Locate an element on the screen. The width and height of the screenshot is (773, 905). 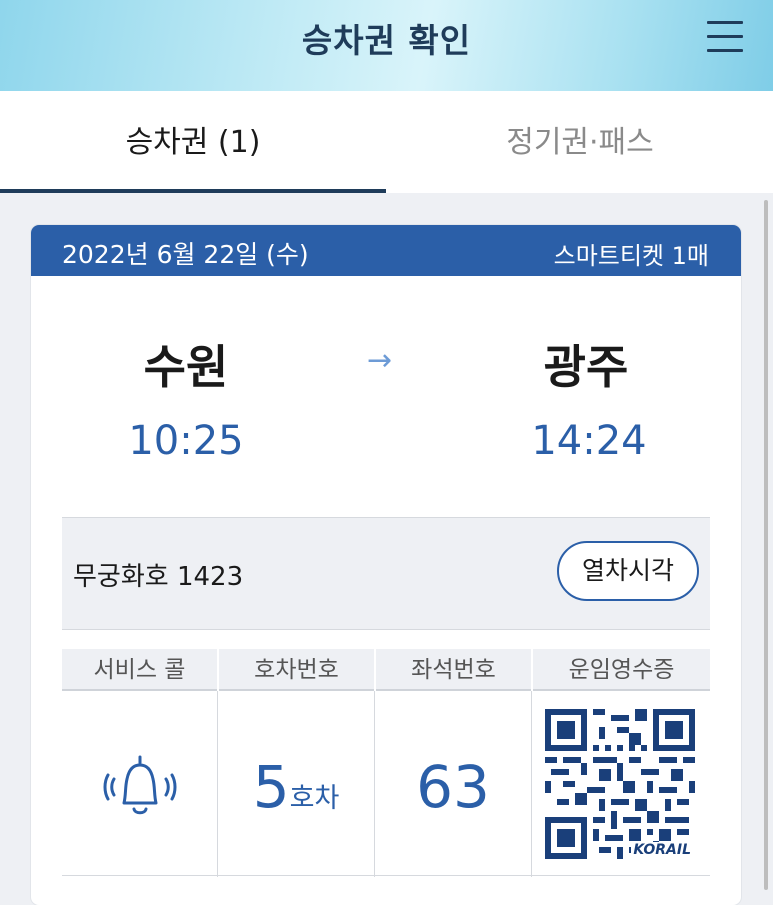
car-number-cell: 5호차 is located at coordinates (296, 784).